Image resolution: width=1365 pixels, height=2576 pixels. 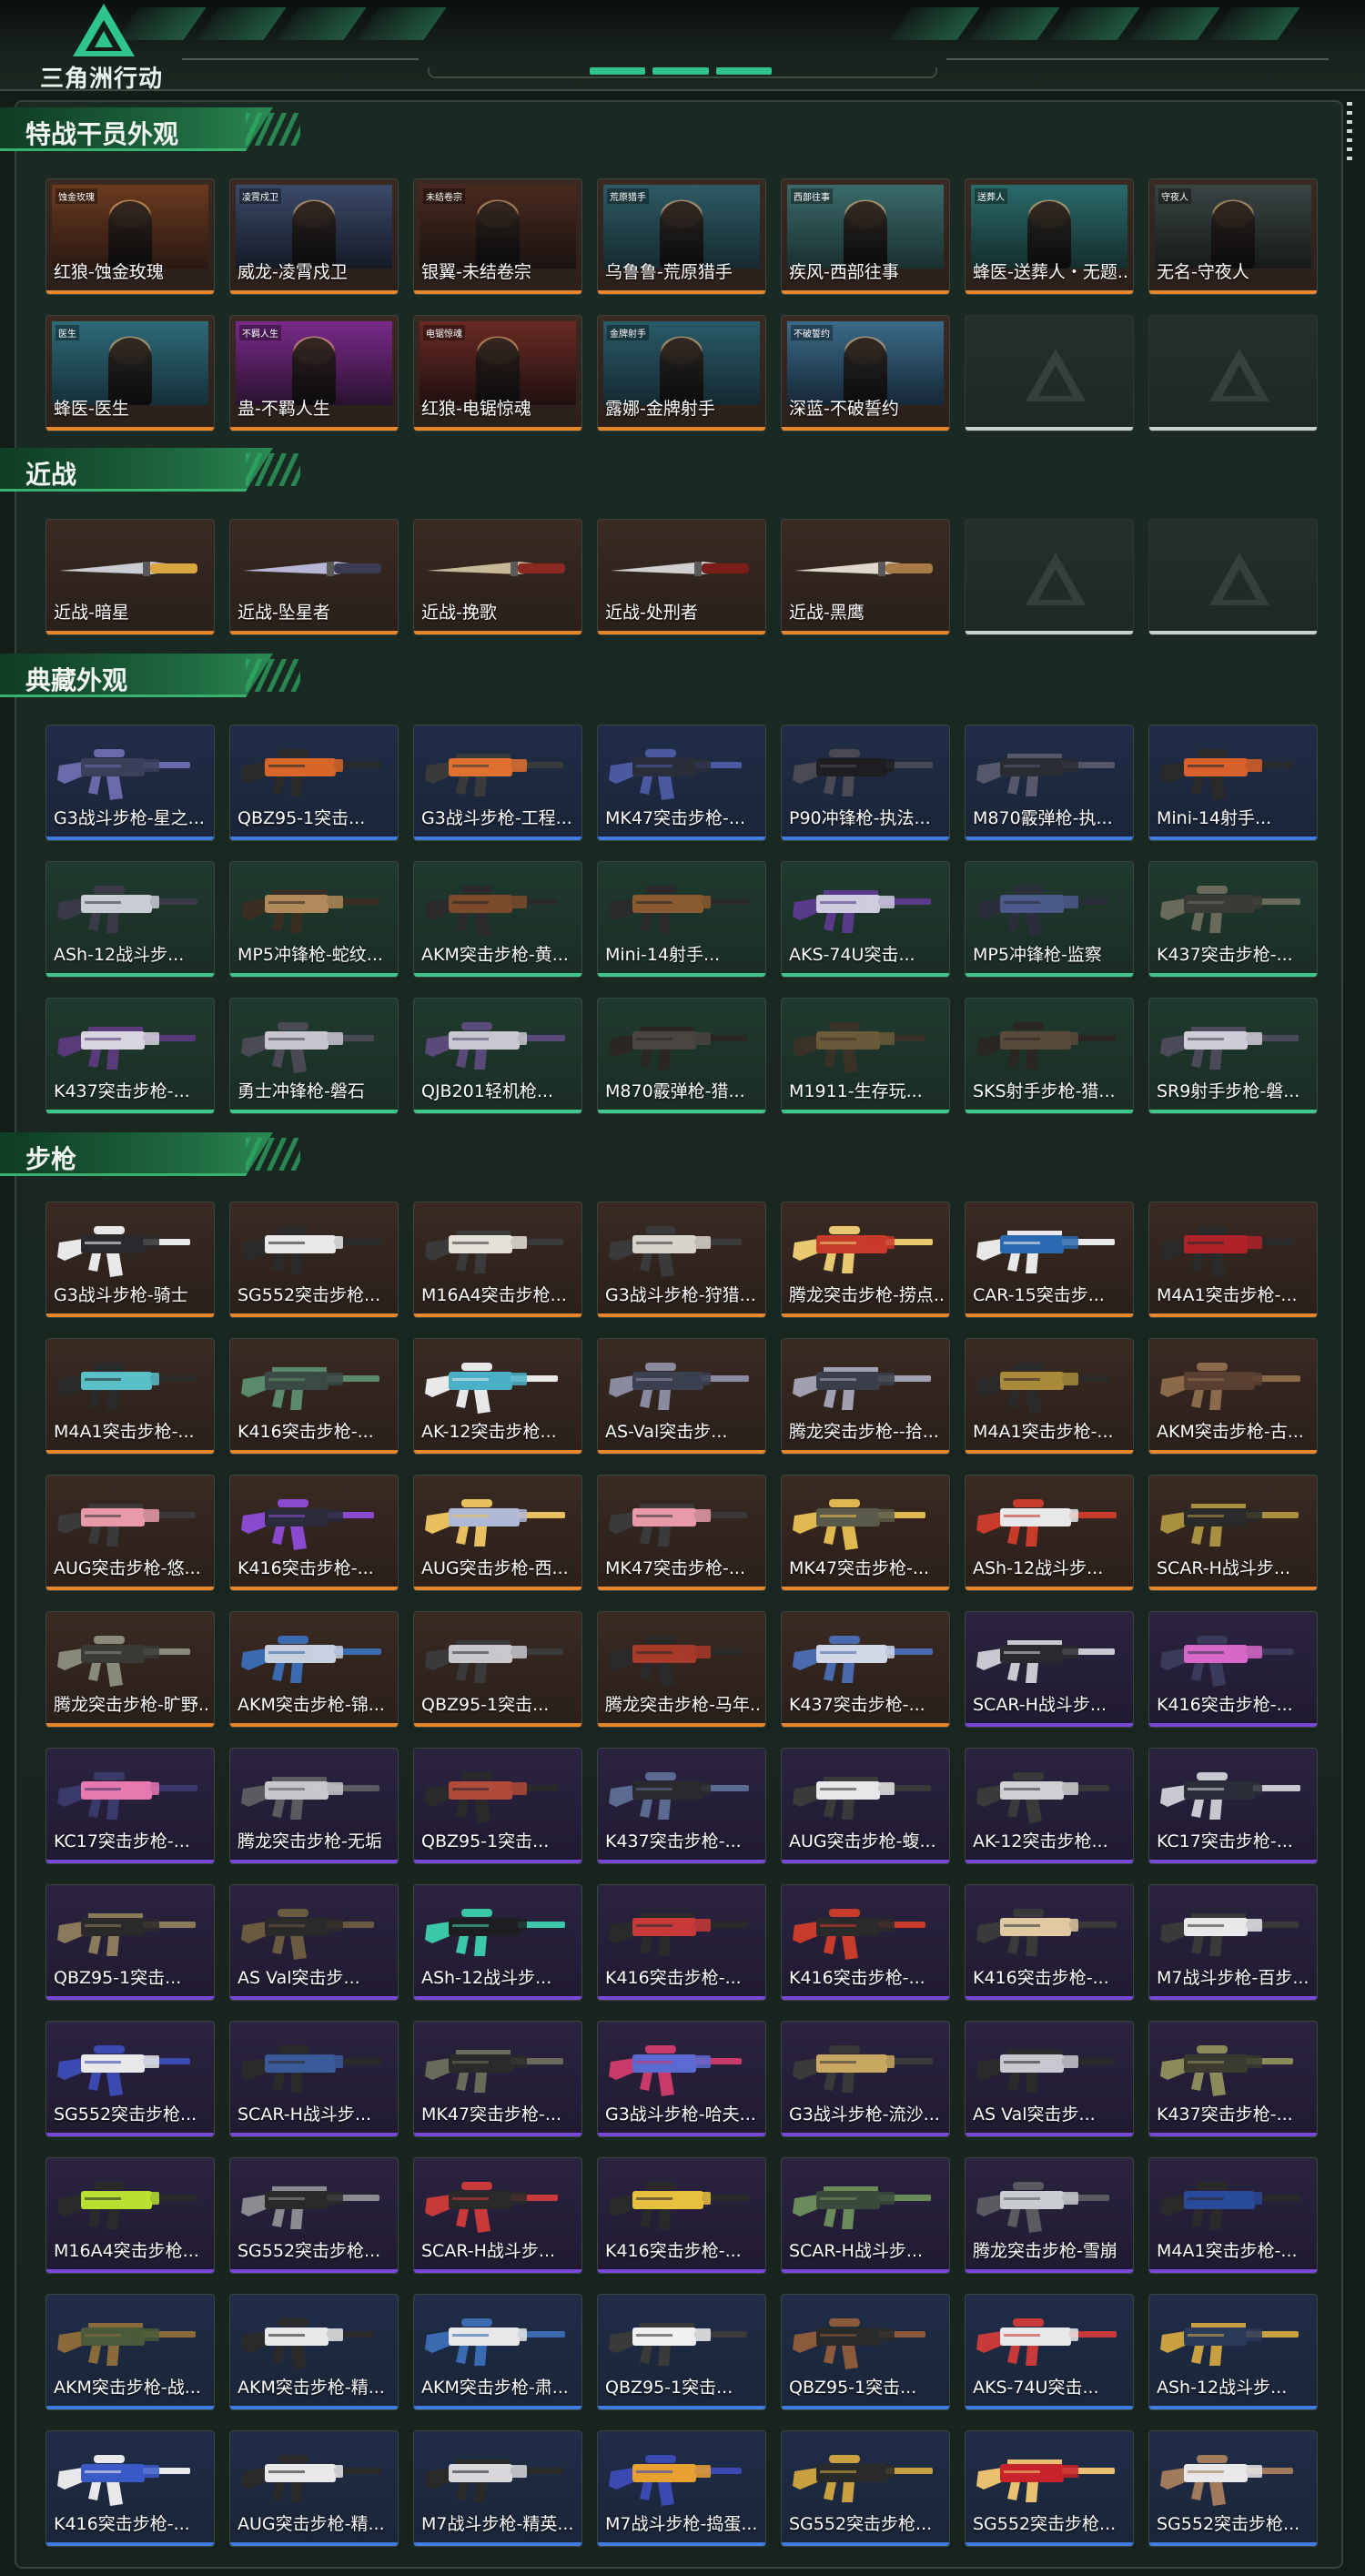 What do you see at coordinates (497, 373) in the screenshot?
I see `item-card: 电锯惊魂 红狼-电锯惊魂` at bounding box center [497, 373].